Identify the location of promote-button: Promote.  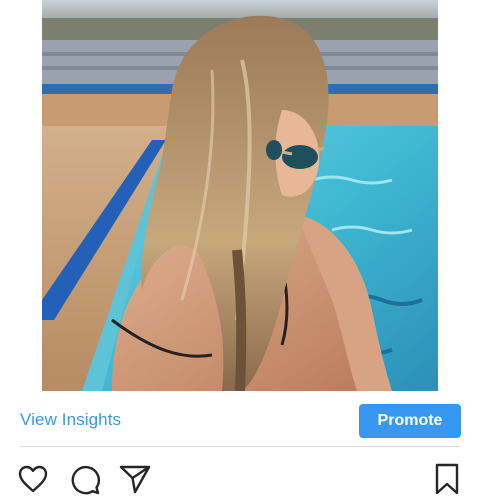
(410, 421).